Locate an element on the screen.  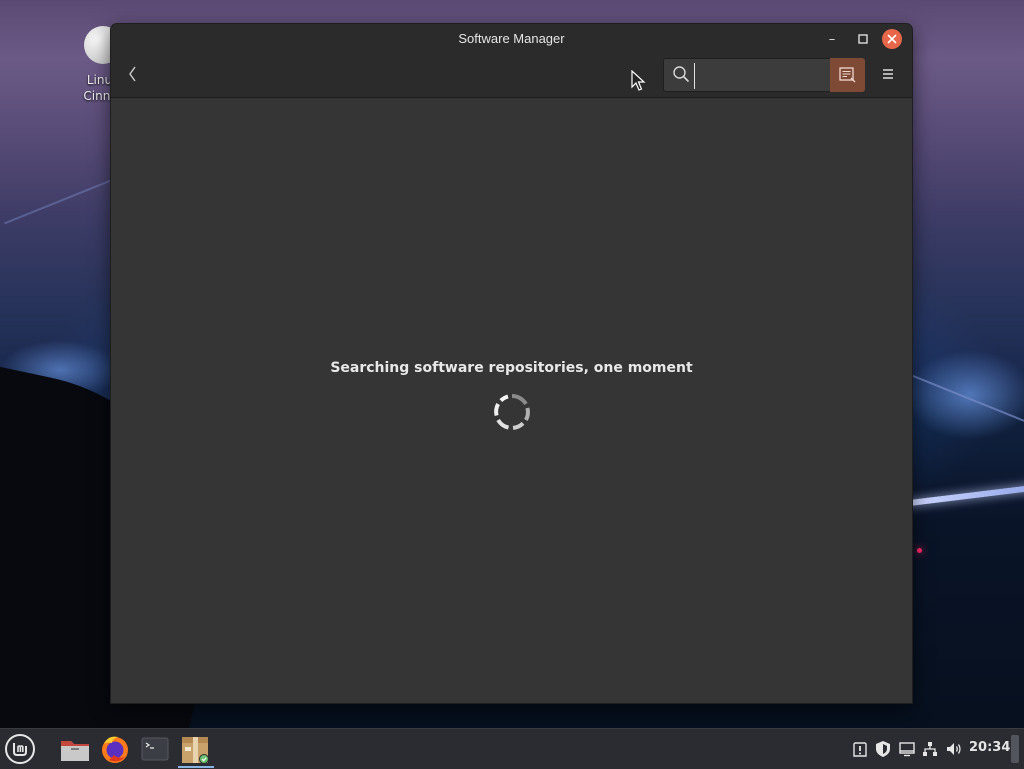
header-bar: Software Manager – is located at coordinates (511, 61).